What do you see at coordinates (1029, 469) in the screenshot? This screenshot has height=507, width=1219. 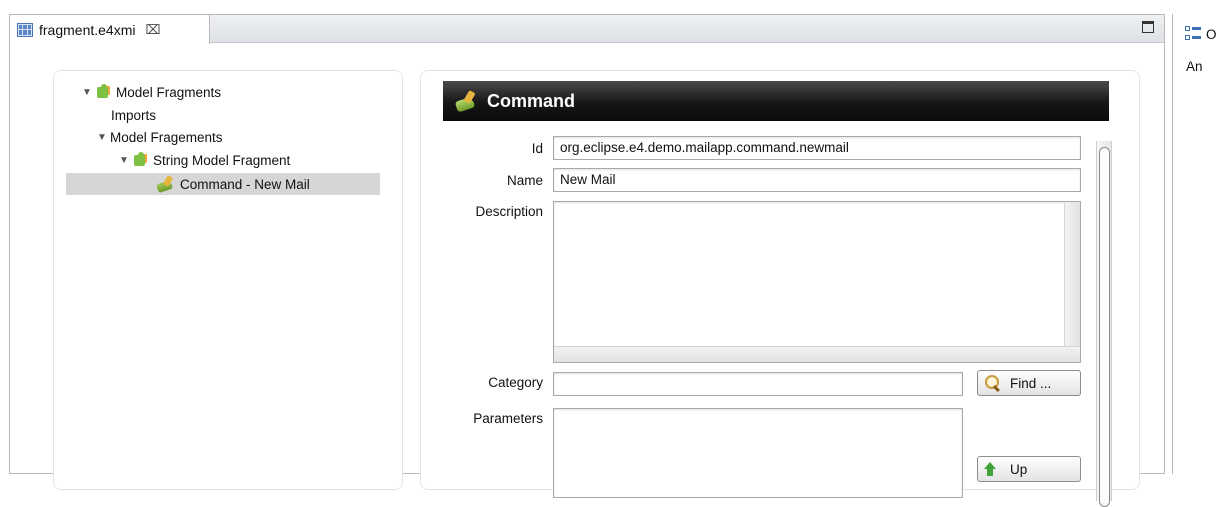 I see `up-button: Up` at bounding box center [1029, 469].